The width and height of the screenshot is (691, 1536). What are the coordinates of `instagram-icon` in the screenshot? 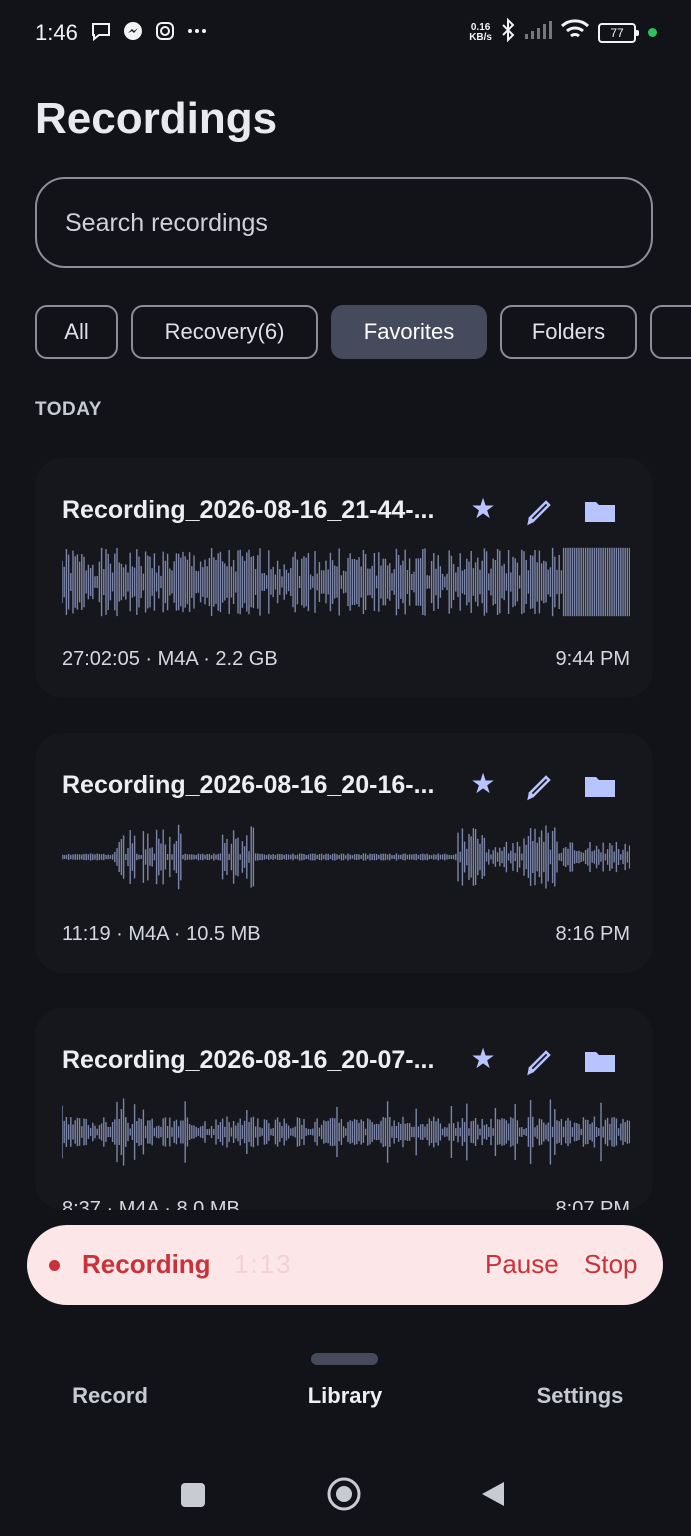 It's located at (165, 31).